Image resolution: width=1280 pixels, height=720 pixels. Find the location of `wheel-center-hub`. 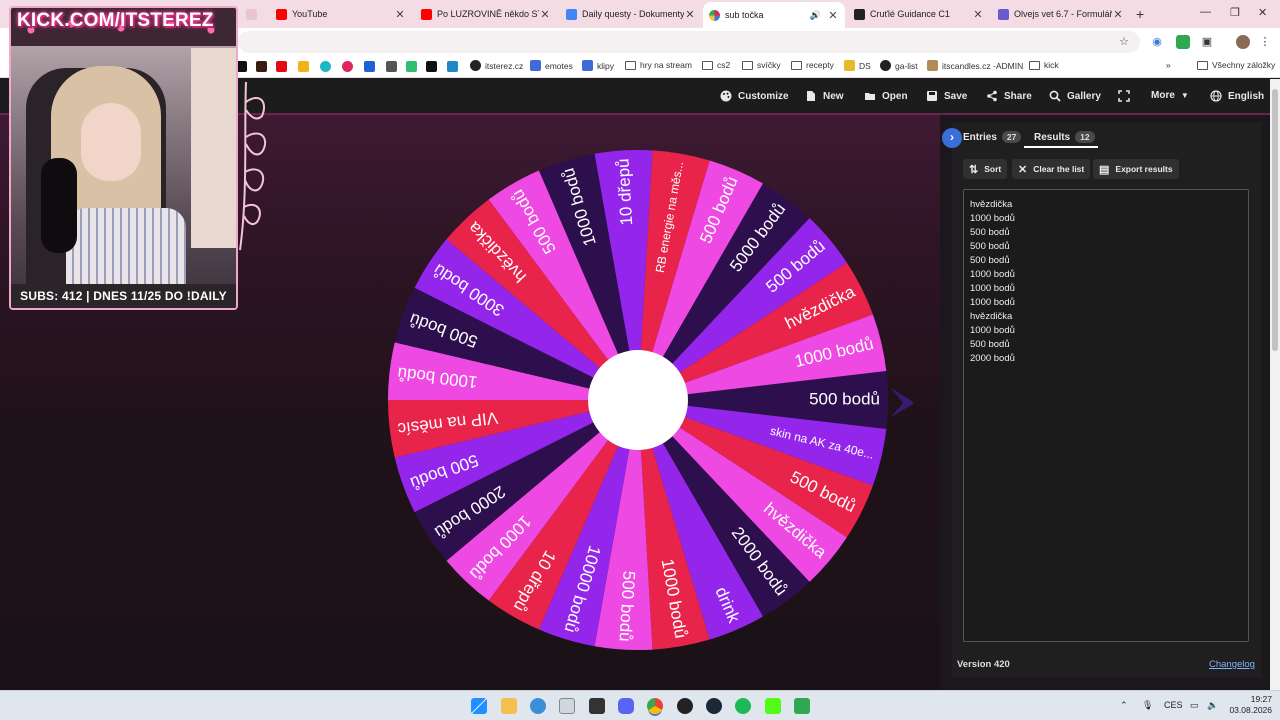

wheel-center-hub is located at coordinates (638, 400).